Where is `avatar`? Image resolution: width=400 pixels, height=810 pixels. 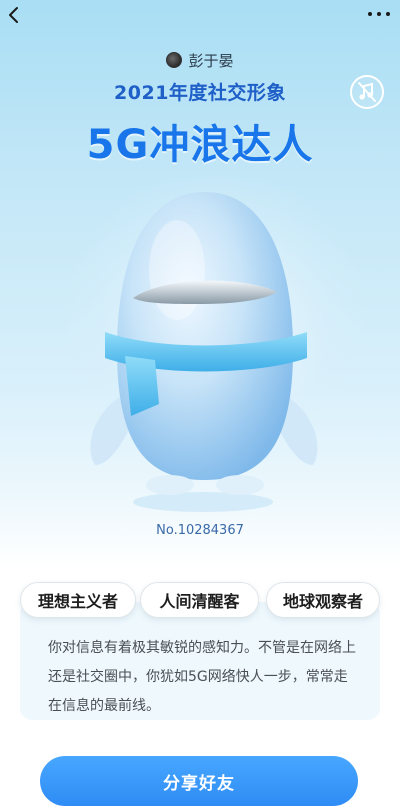 avatar is located at coordinates (174, 60).